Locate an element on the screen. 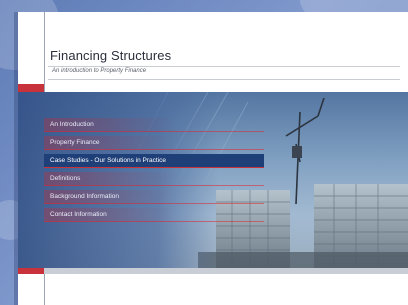  footer-accent is located at coordinates (31, 271).